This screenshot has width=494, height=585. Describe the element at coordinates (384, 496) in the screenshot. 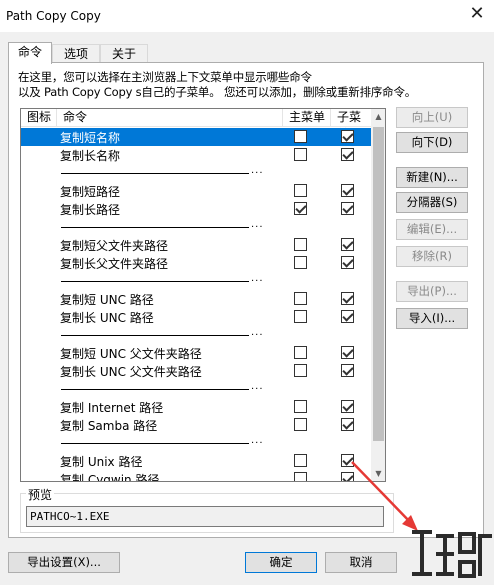

I see `annotation-arrow-icon` at that location.